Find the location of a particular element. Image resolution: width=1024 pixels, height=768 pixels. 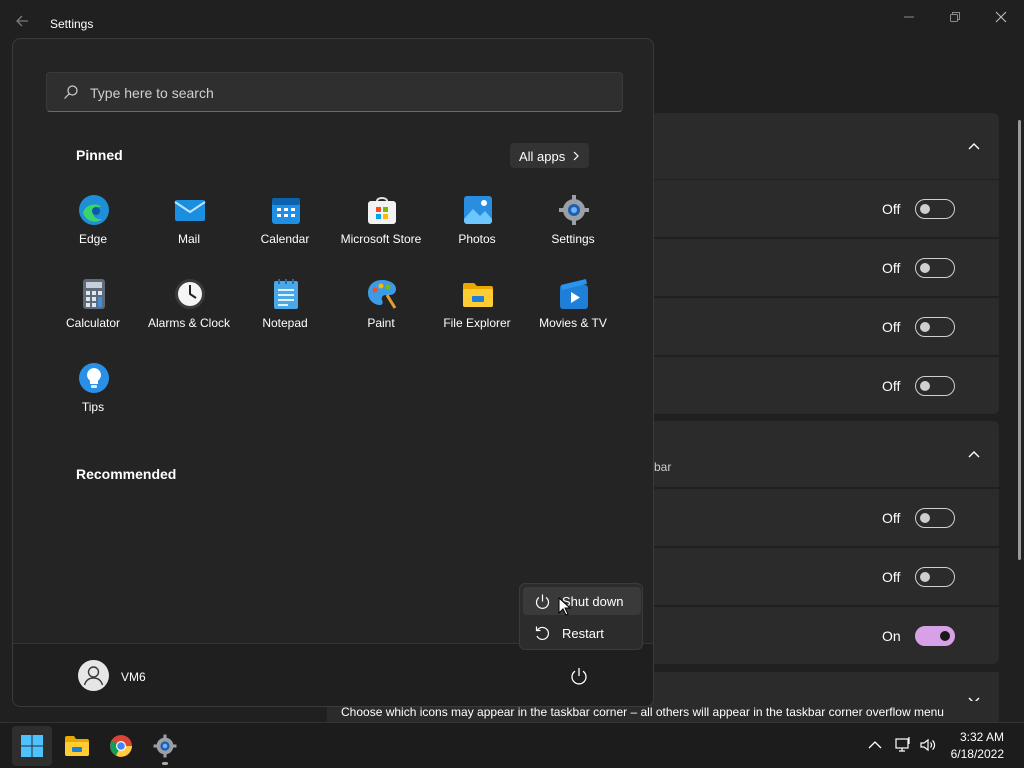

pinned-app-label: File Explorer is located at coordinates (477, 323).